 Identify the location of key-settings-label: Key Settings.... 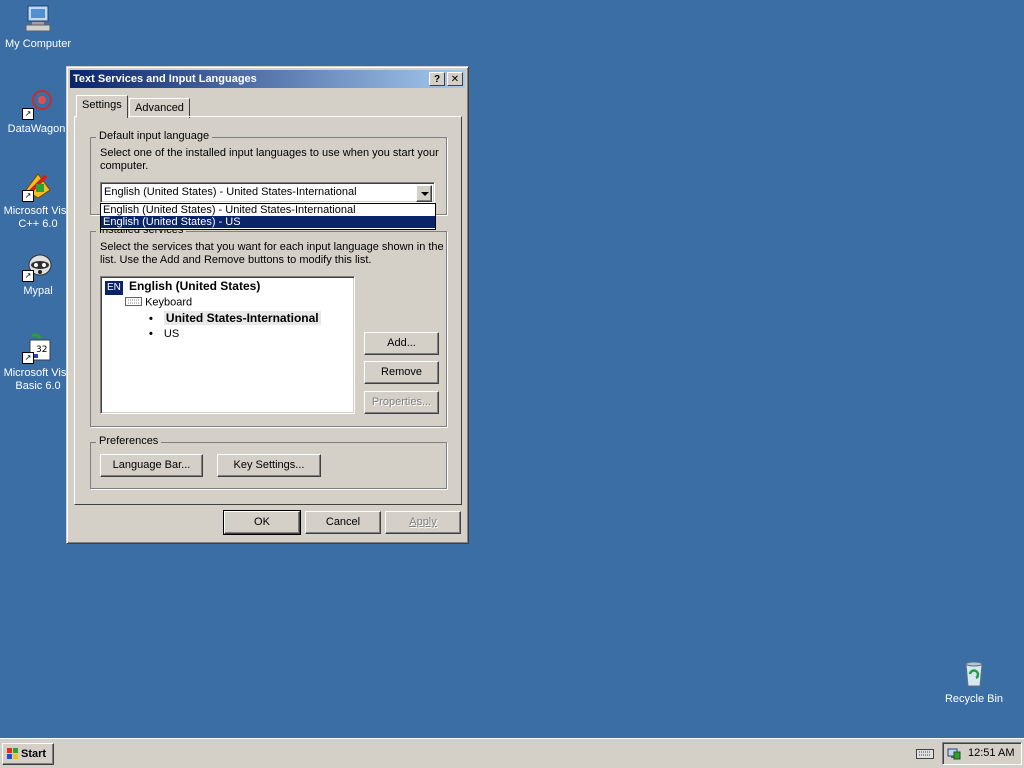
(269, 465).